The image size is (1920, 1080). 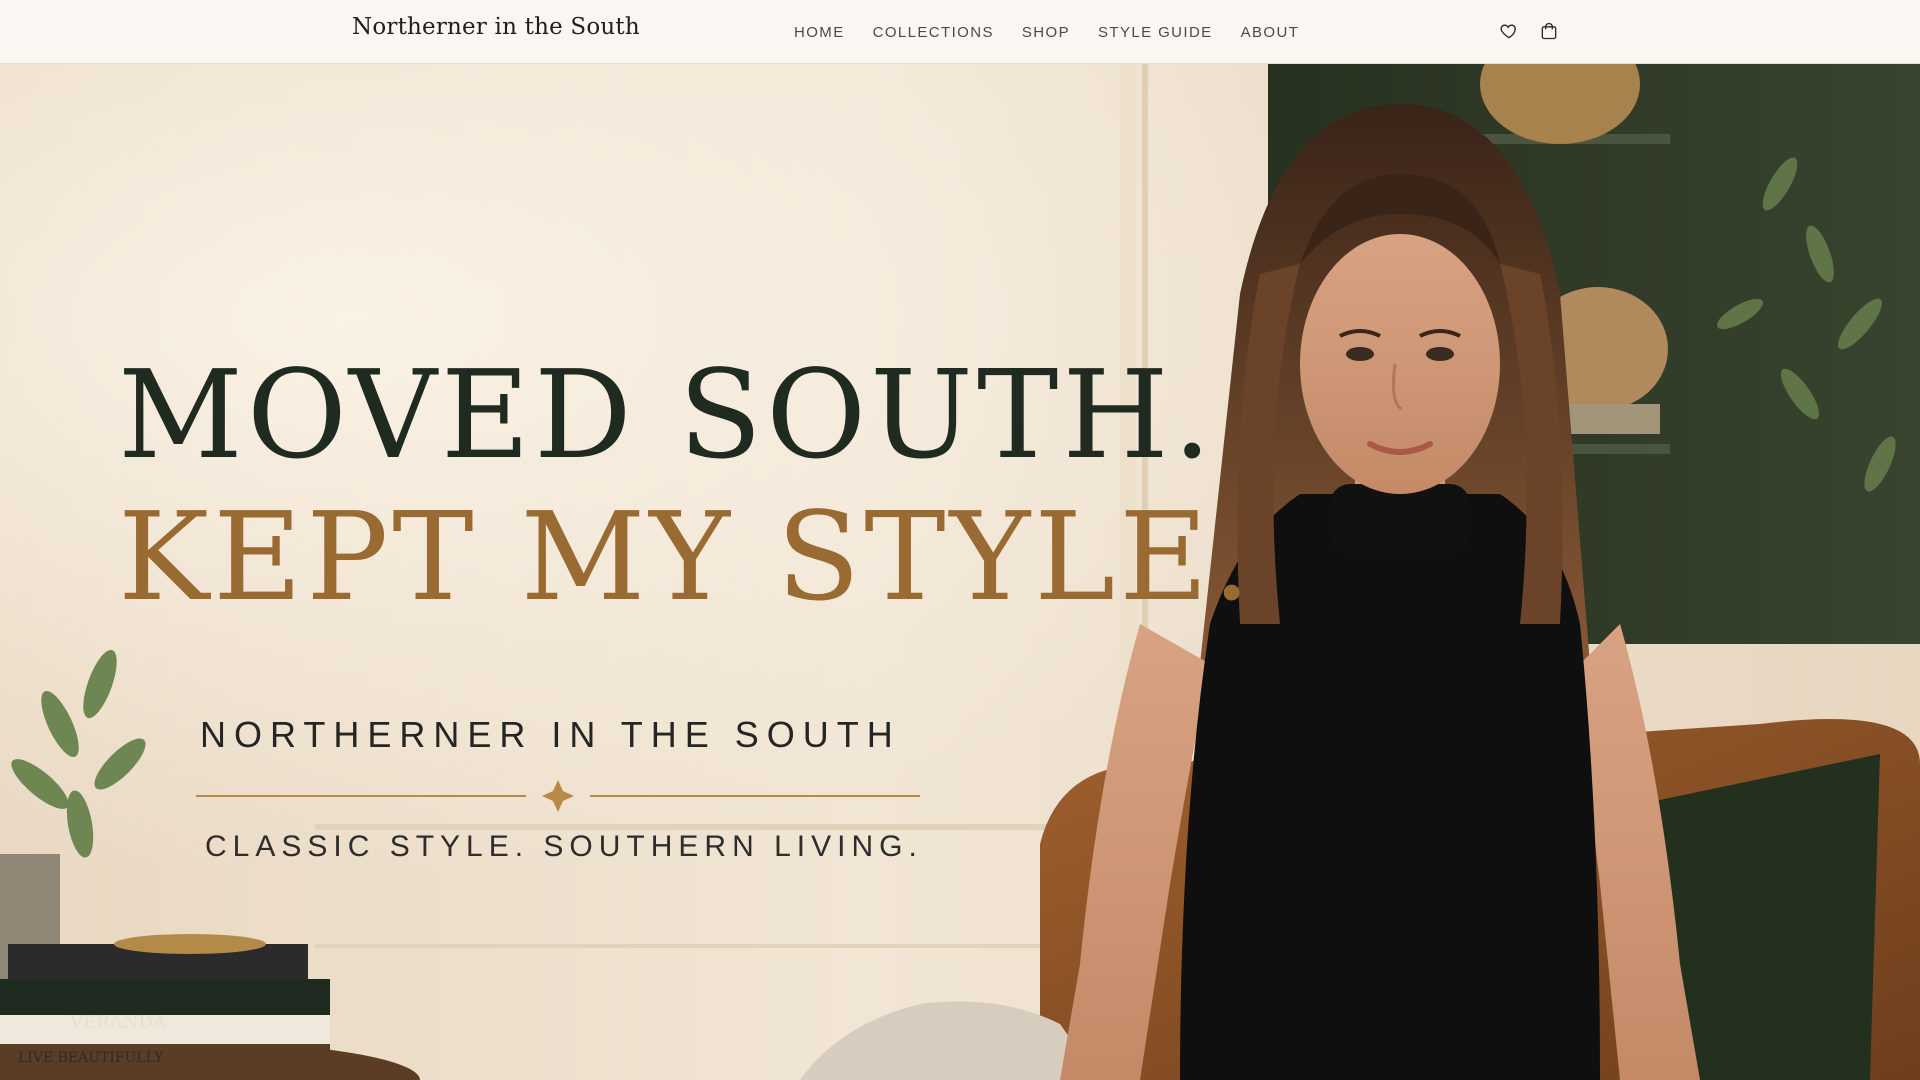 What do you see at coordinates (1270, 32) in the screenshot?
I see `nav-about: ABOUT` at bounding box center [1270, 32].